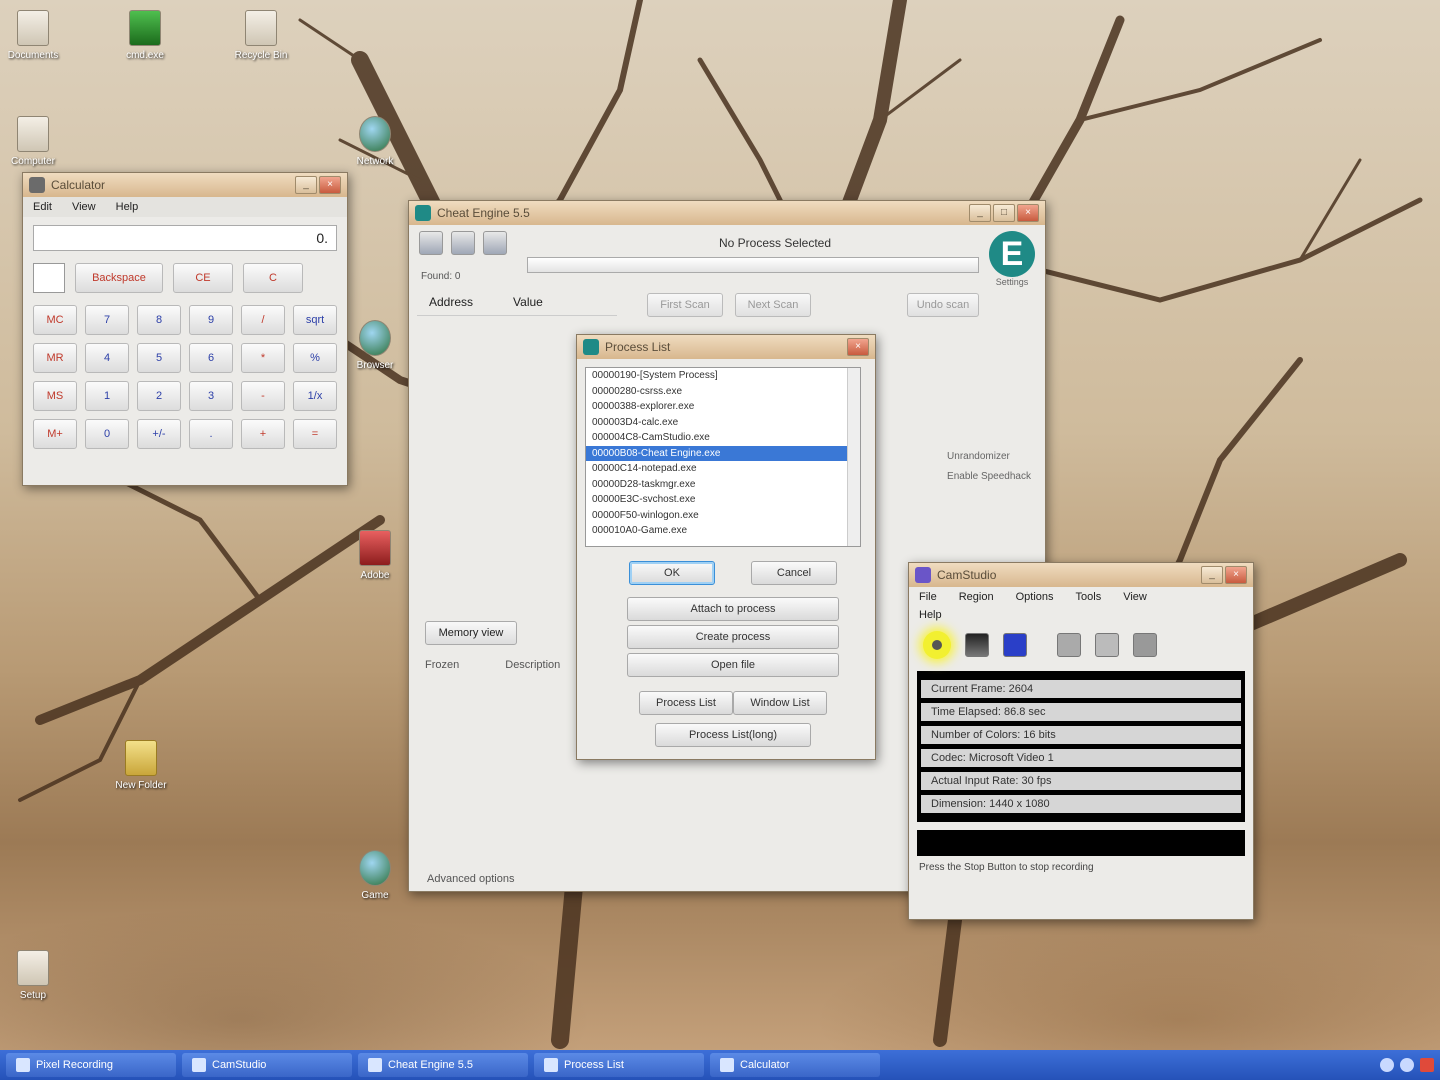 This screenshot has width=1440, height=1080. Describe the element at coordinates (159, 320) in the screenshot. I see `key: 8` at that location.